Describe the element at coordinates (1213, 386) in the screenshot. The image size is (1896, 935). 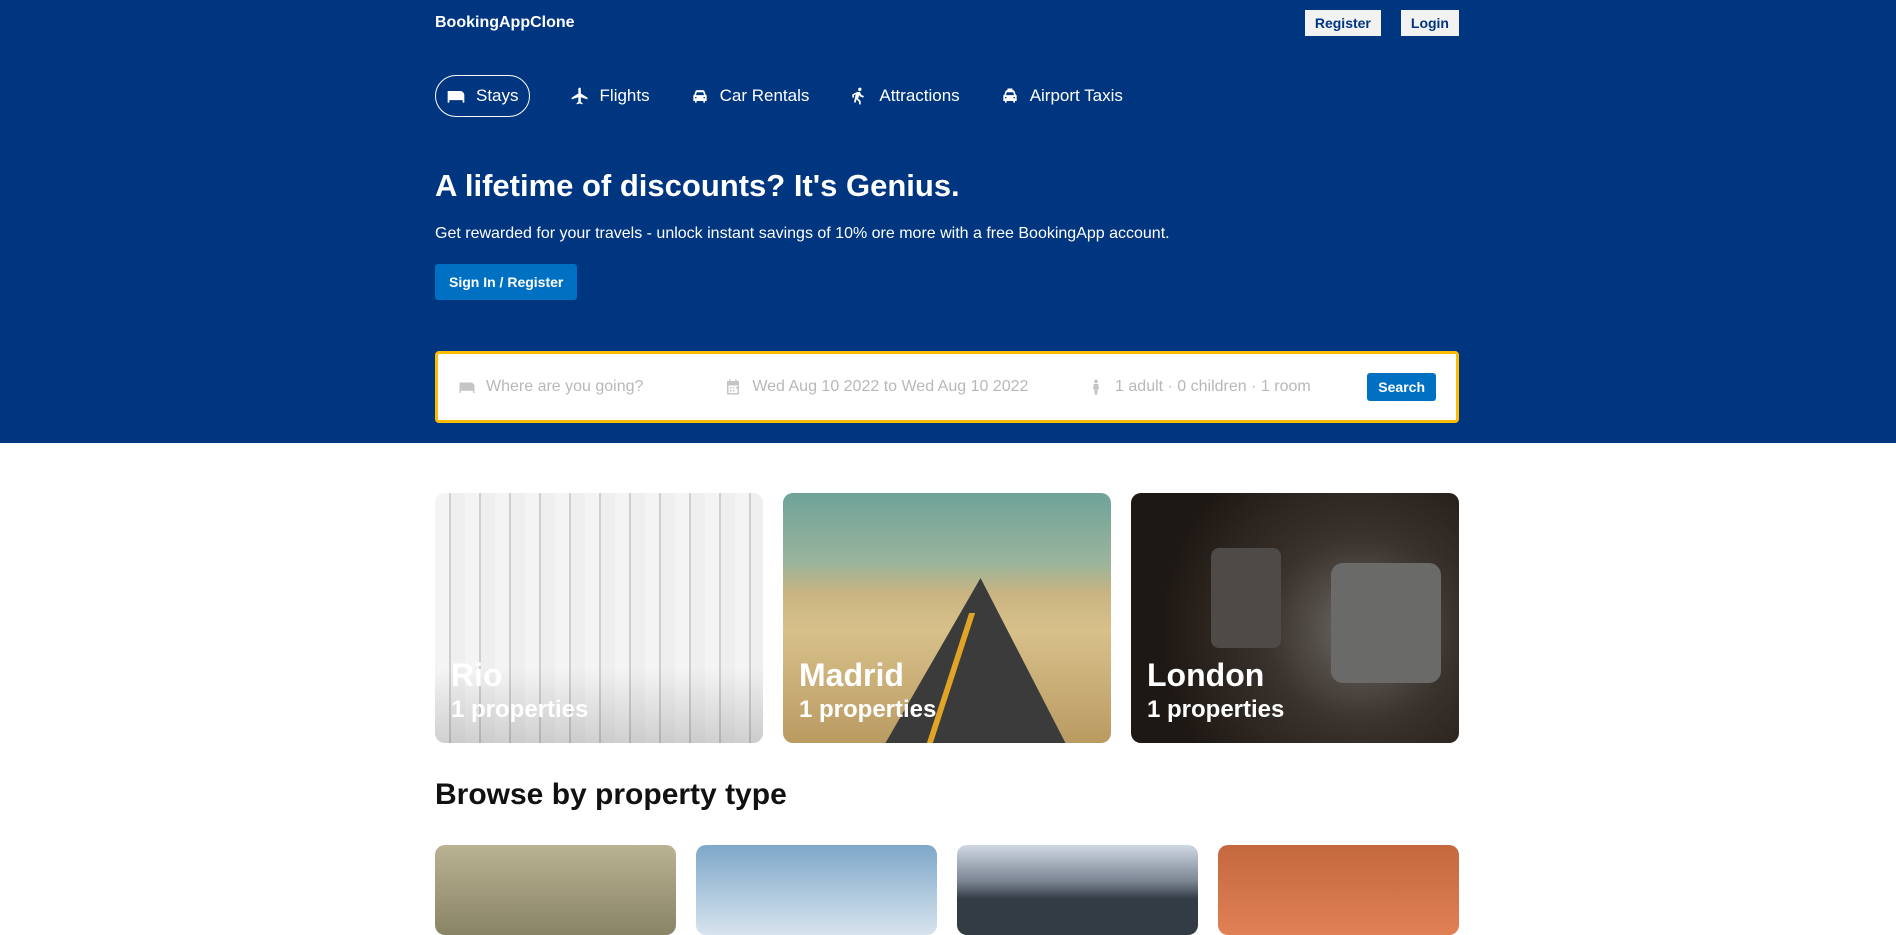
I see `guest-options-text: 1 adult · 0 children · 1 room` at that location.